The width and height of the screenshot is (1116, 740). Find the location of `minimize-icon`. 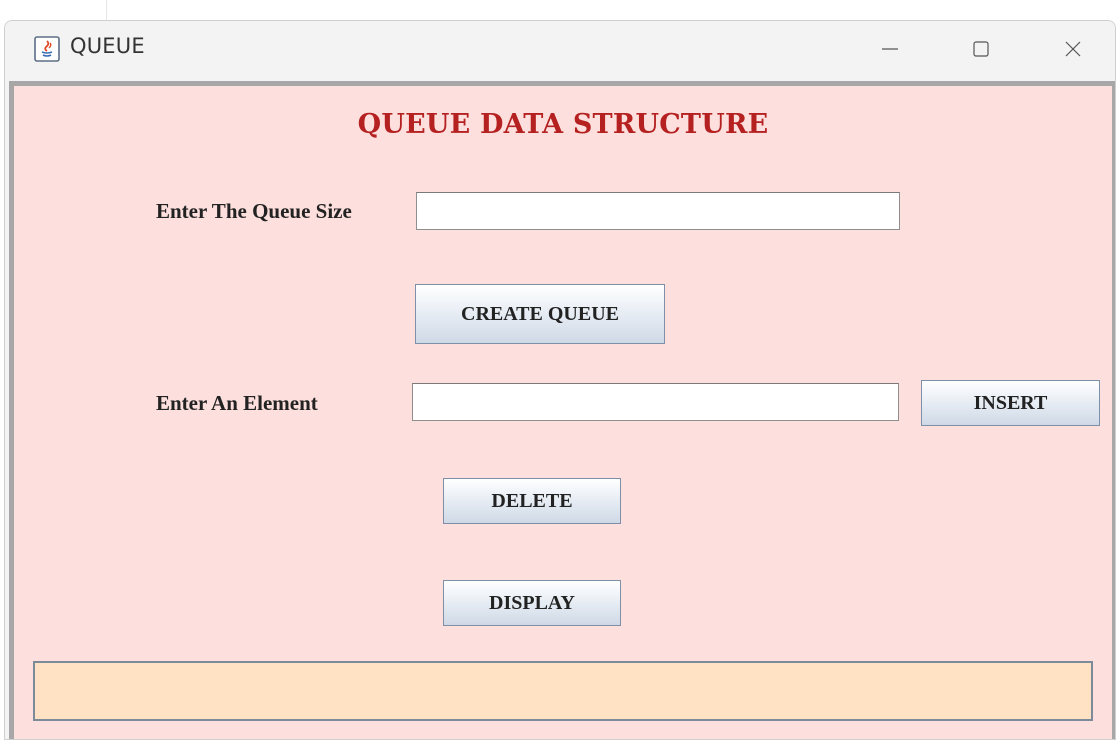

minimize-icon is located at coordinates (890, 49).